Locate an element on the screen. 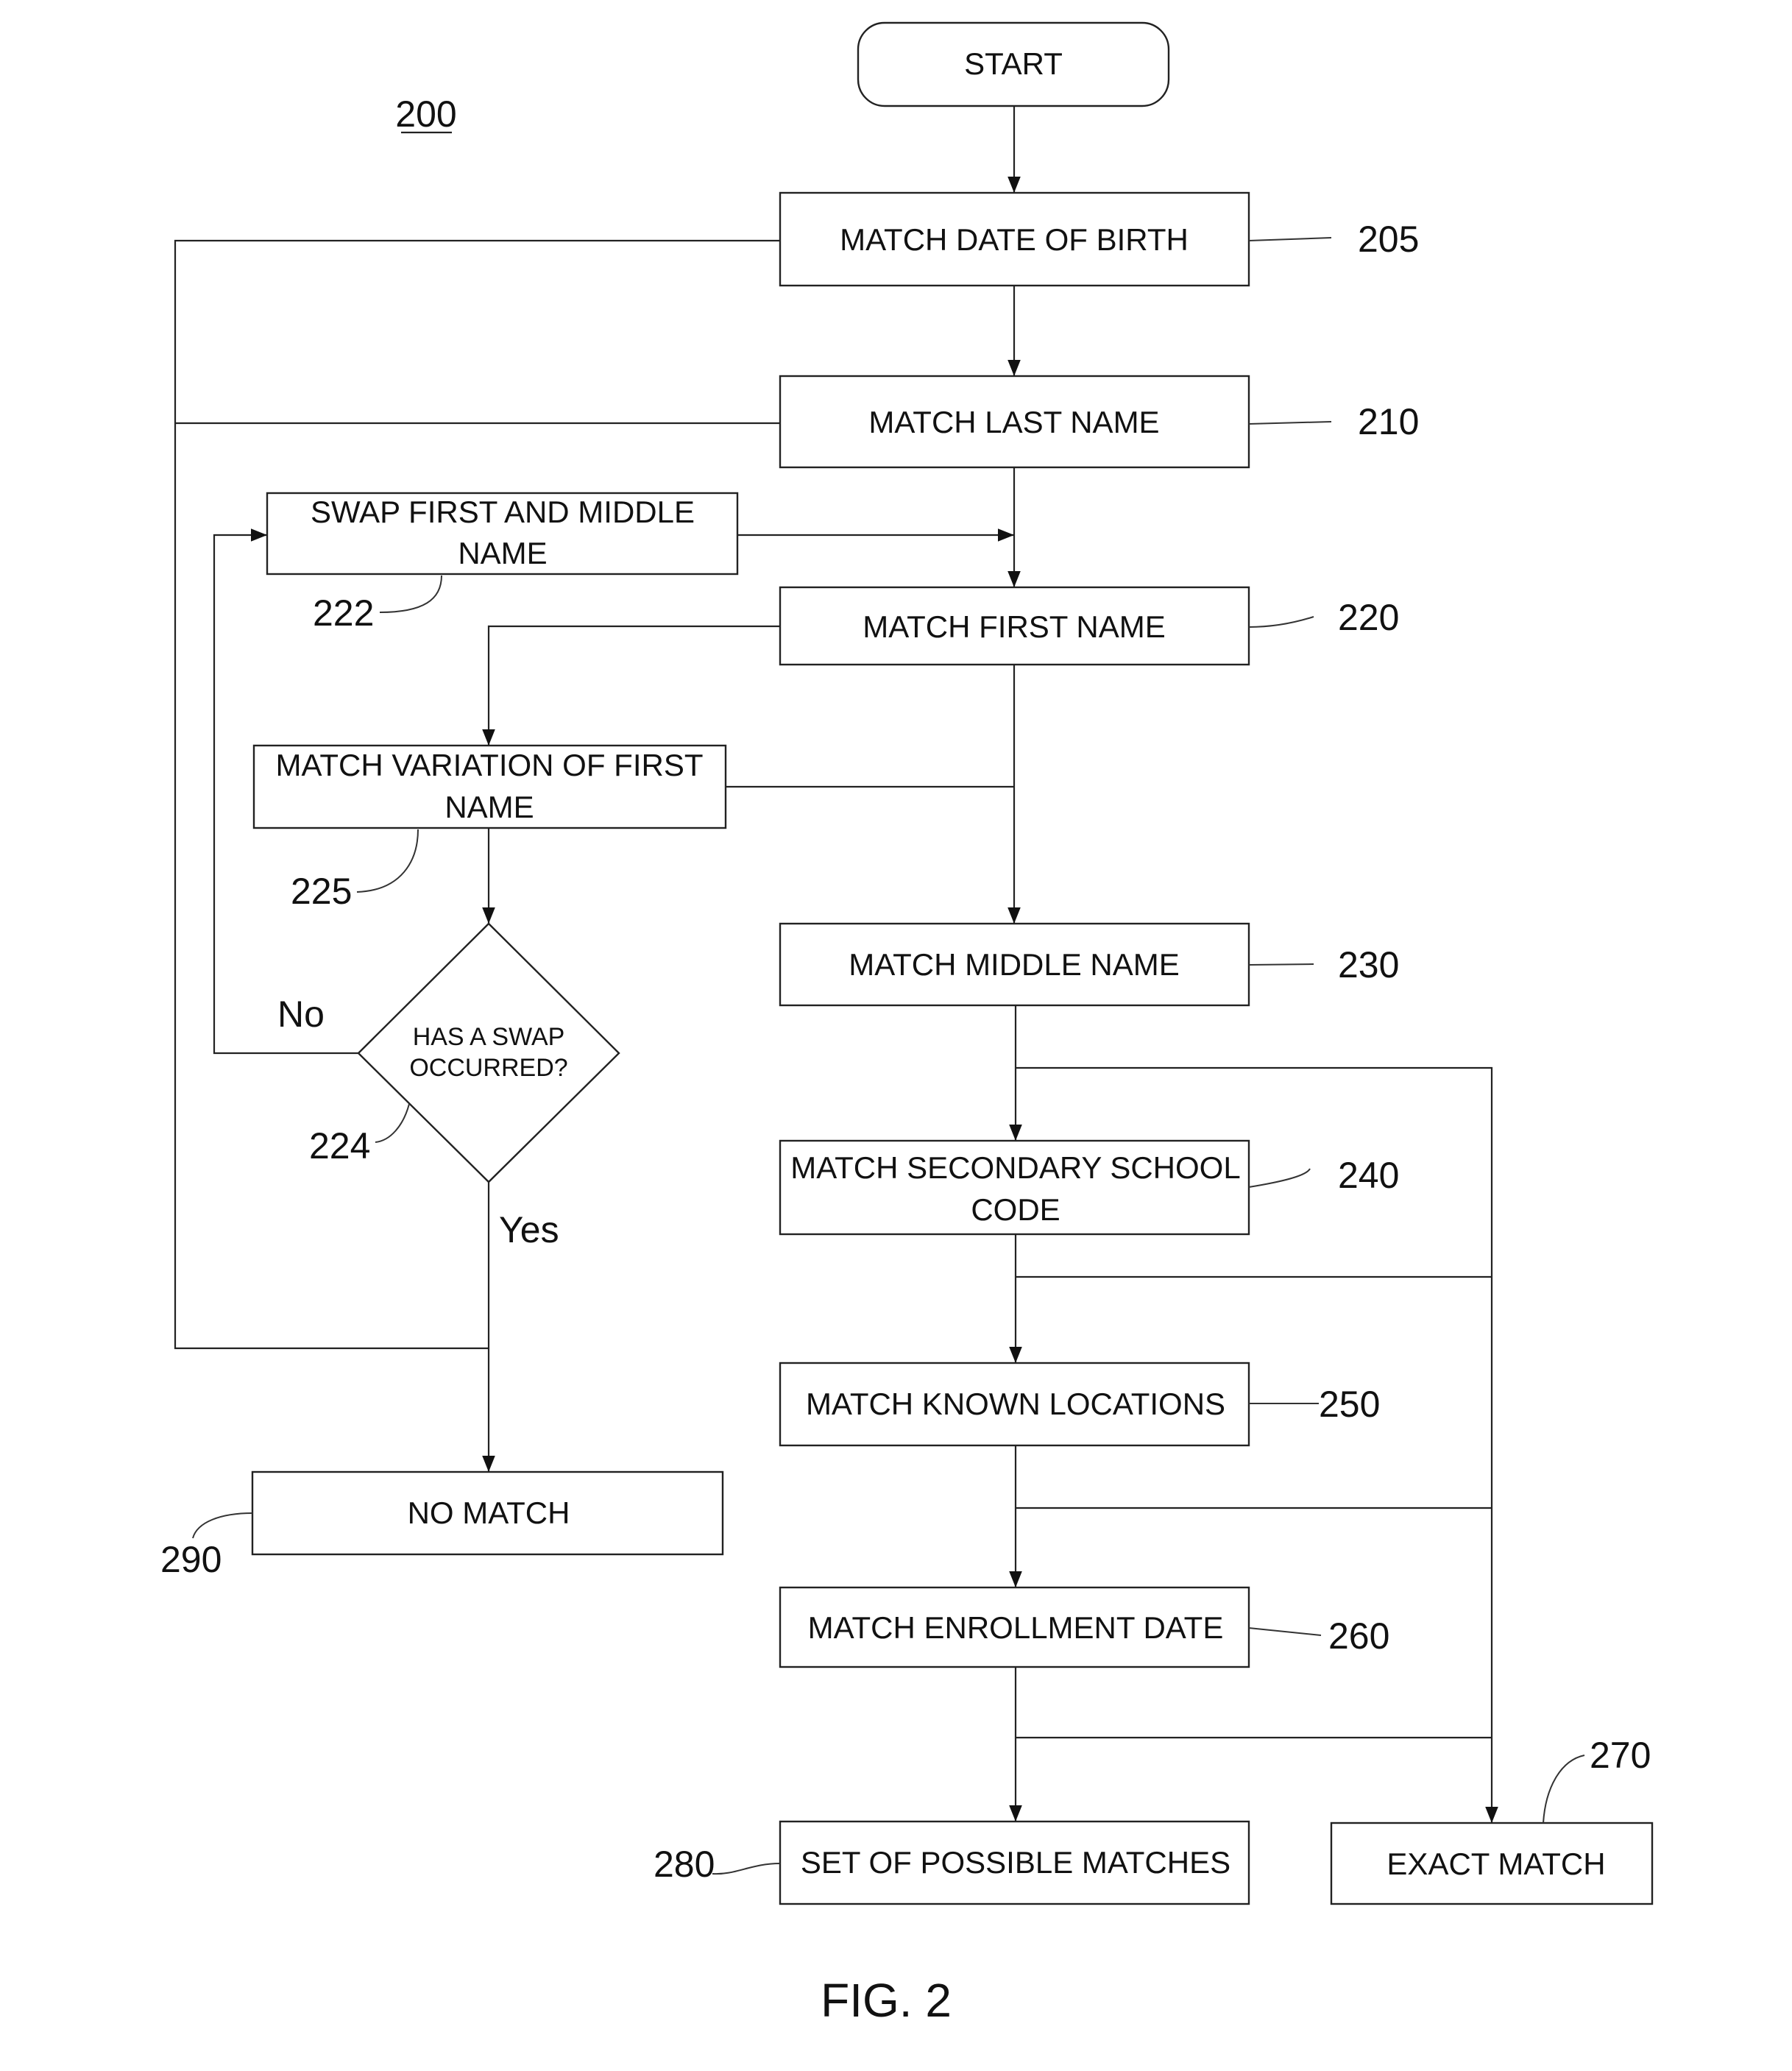 Image resolution: width=1792 pixels, height=2071 pixels. lastname-ref: 210 is located at coordinates (1388, 421).